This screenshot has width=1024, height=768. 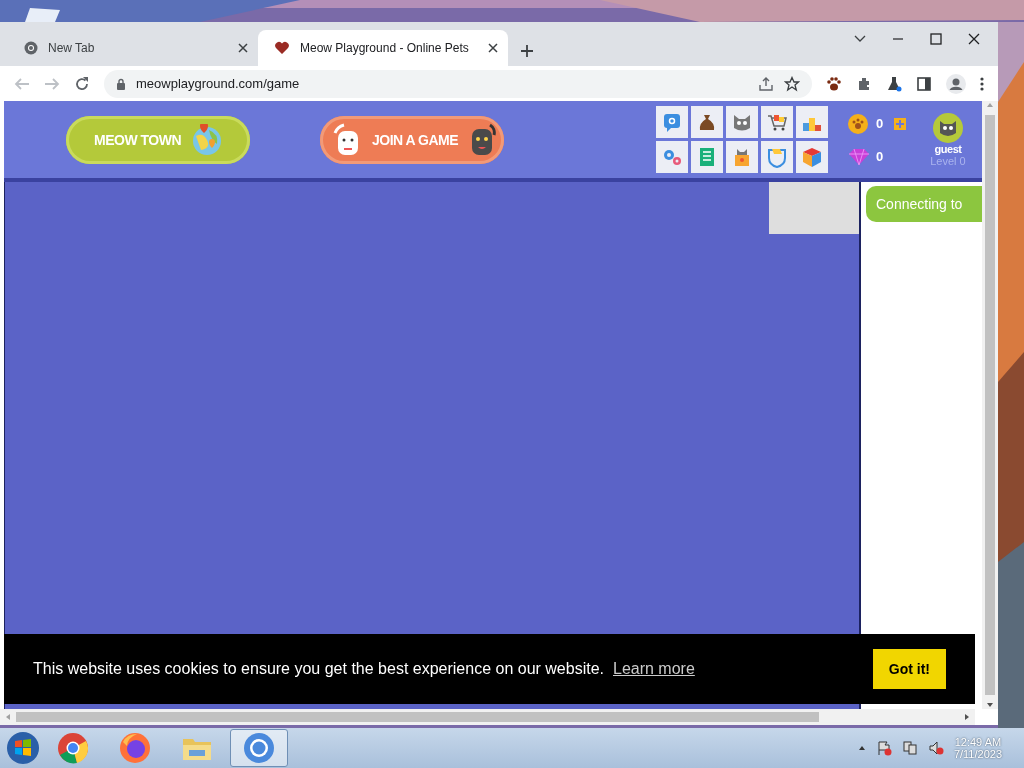 What do you see at coordinates (883, 748) in the screenshot?
I see `flag-icon` at bounding box center [883, 748].